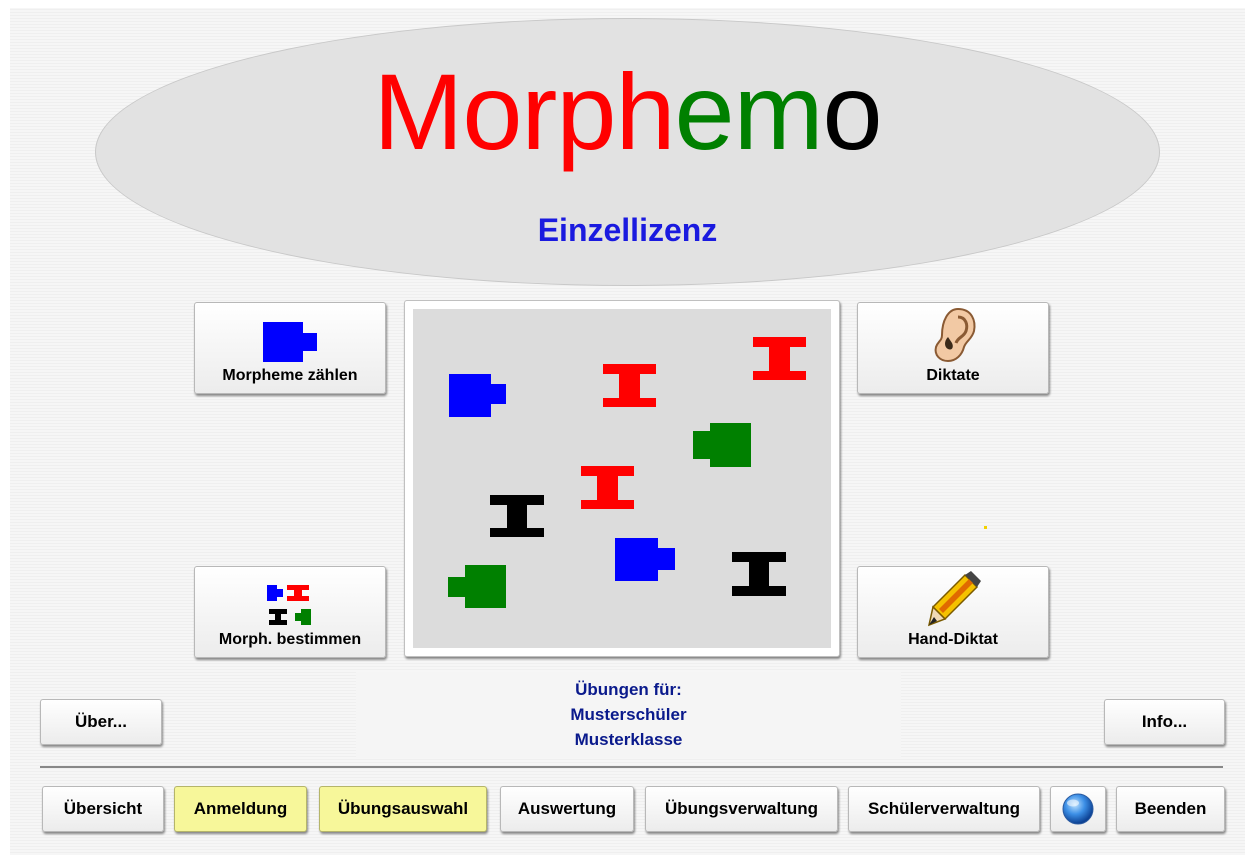 The height and width of the screenshot is (855, 1255). Describe the element at coordinates (953, 639) in the screenshot. I see `hand-dictation-label: Hand-Diktat` at that location.